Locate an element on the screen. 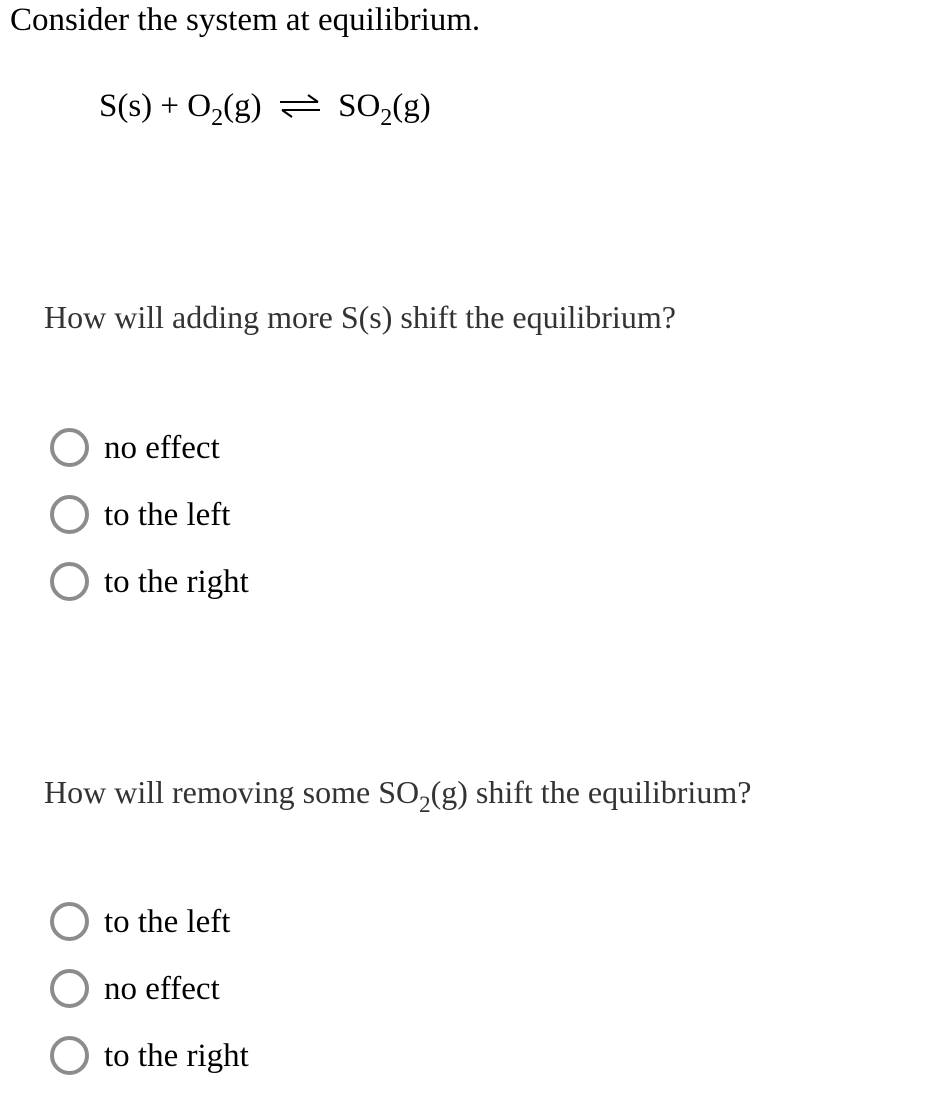 The width and height of the screenshot is (944, 1104). equation-reactants: S(s) + O is located at coordinates (155, 106).